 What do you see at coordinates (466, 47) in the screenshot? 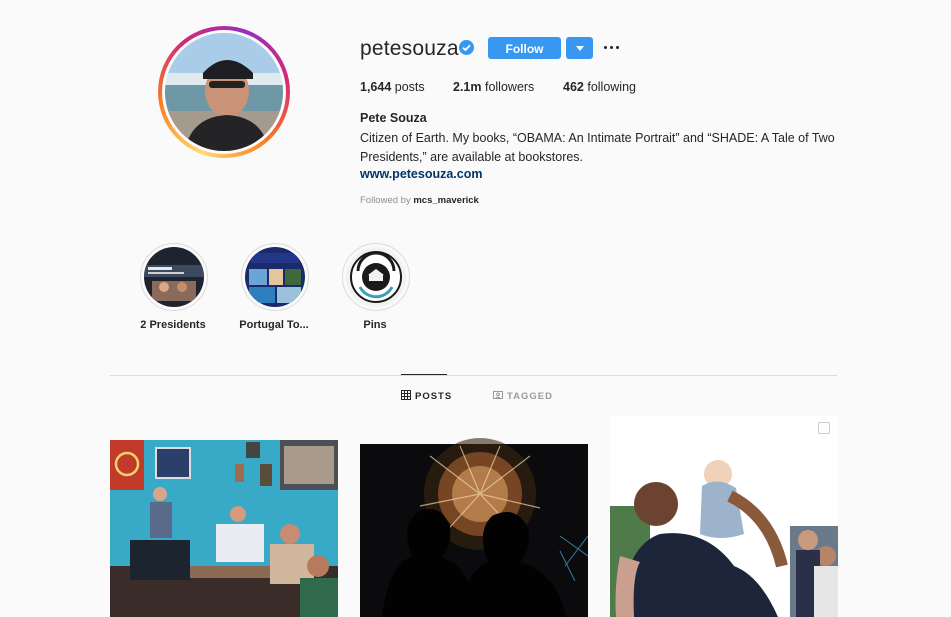
I see `verified-badge-icon` at bounding box center [466, 47].